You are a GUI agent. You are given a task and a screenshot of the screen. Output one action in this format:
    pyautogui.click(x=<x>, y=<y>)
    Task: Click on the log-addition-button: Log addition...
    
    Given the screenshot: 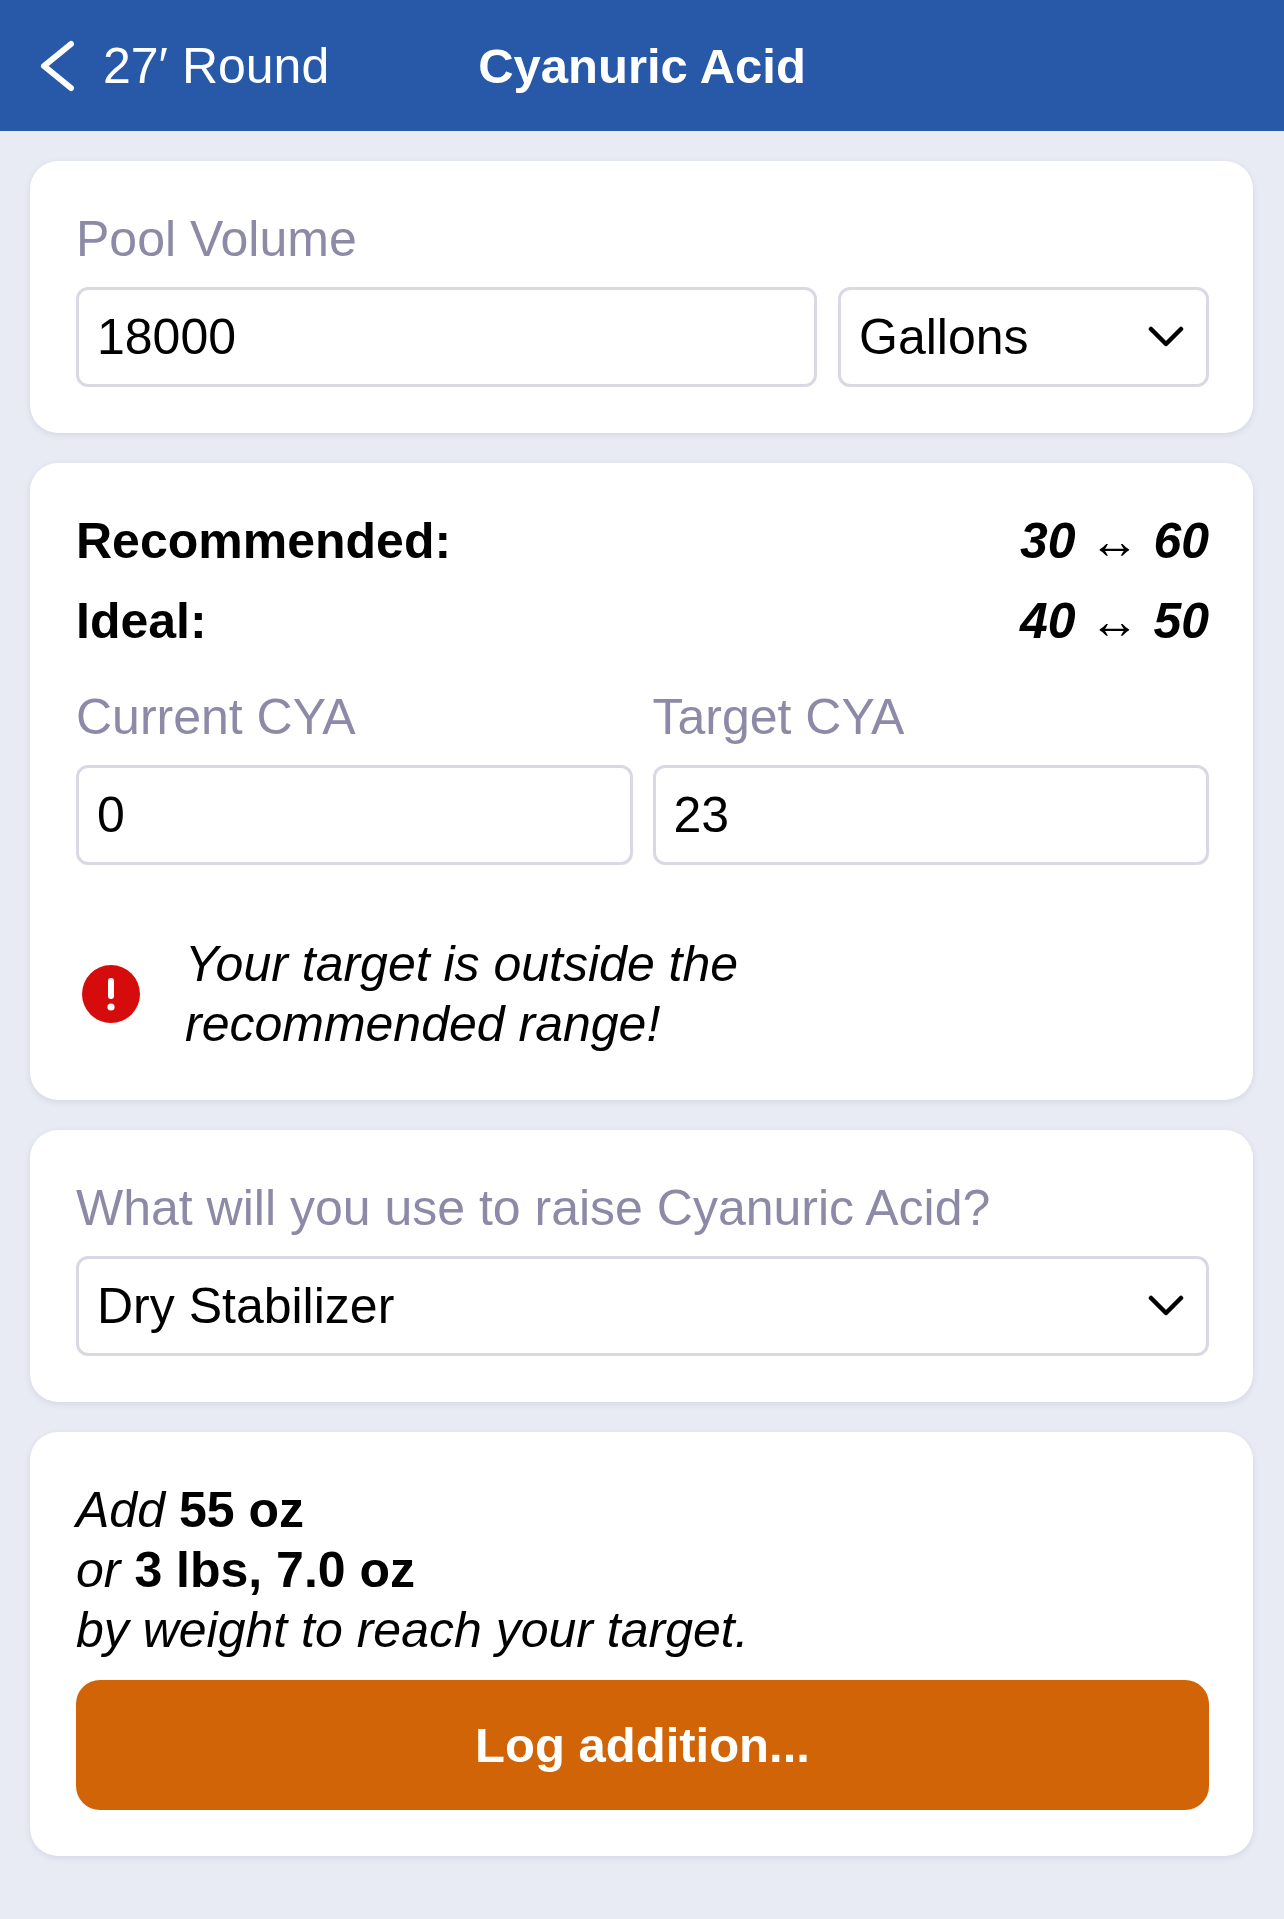 What is the action you would take?
    pyautogui.click(x=642, y=1745)
    